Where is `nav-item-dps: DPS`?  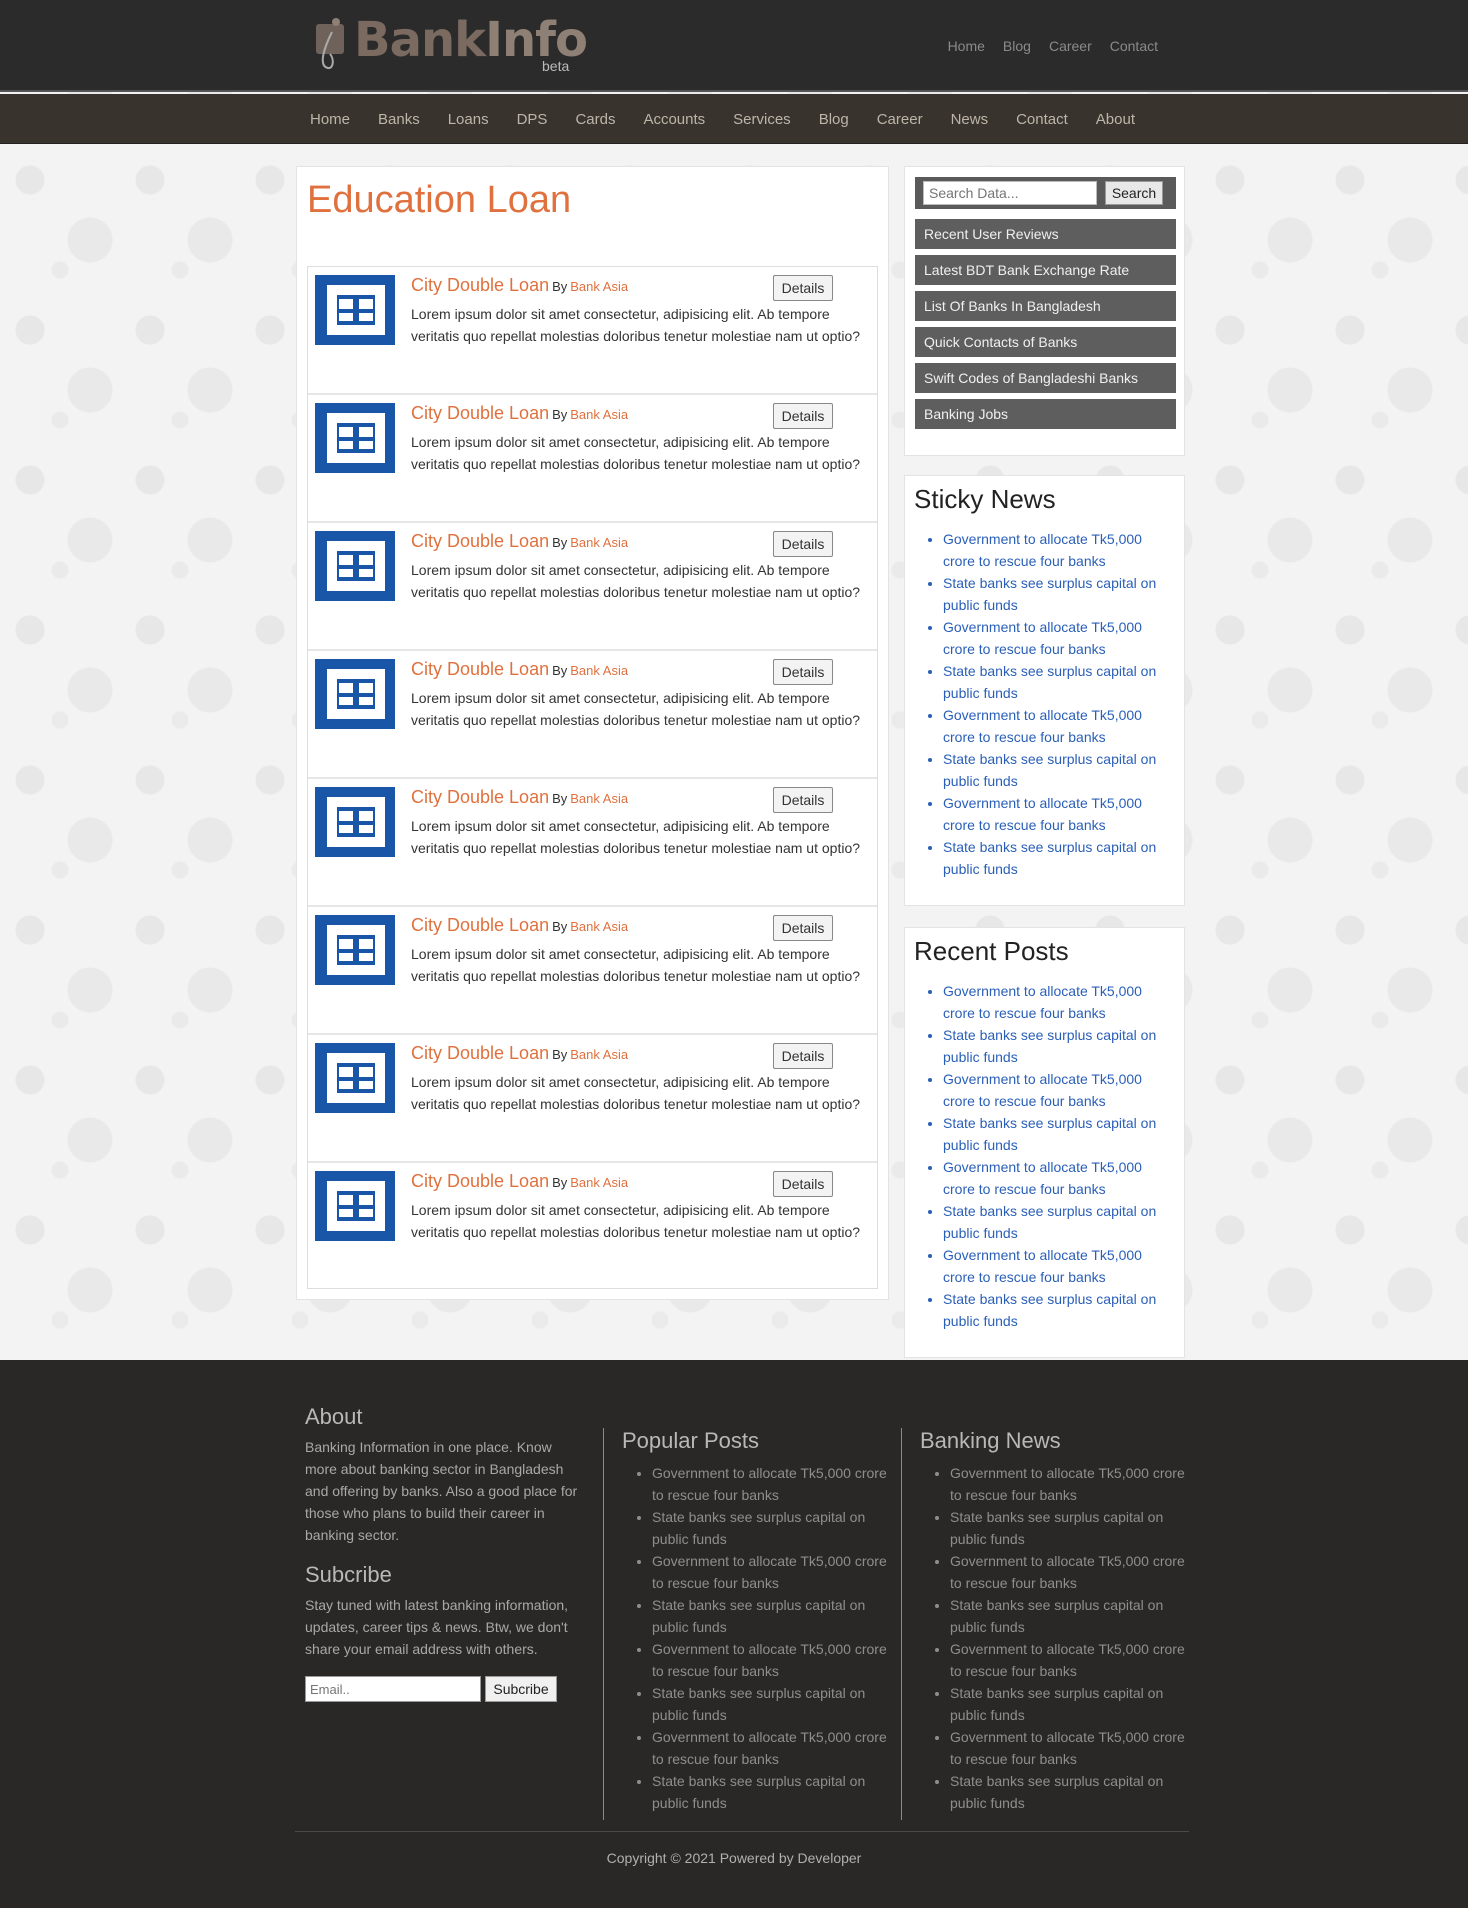
nav-item-dps: DPS is located at coordinates (532, 119).